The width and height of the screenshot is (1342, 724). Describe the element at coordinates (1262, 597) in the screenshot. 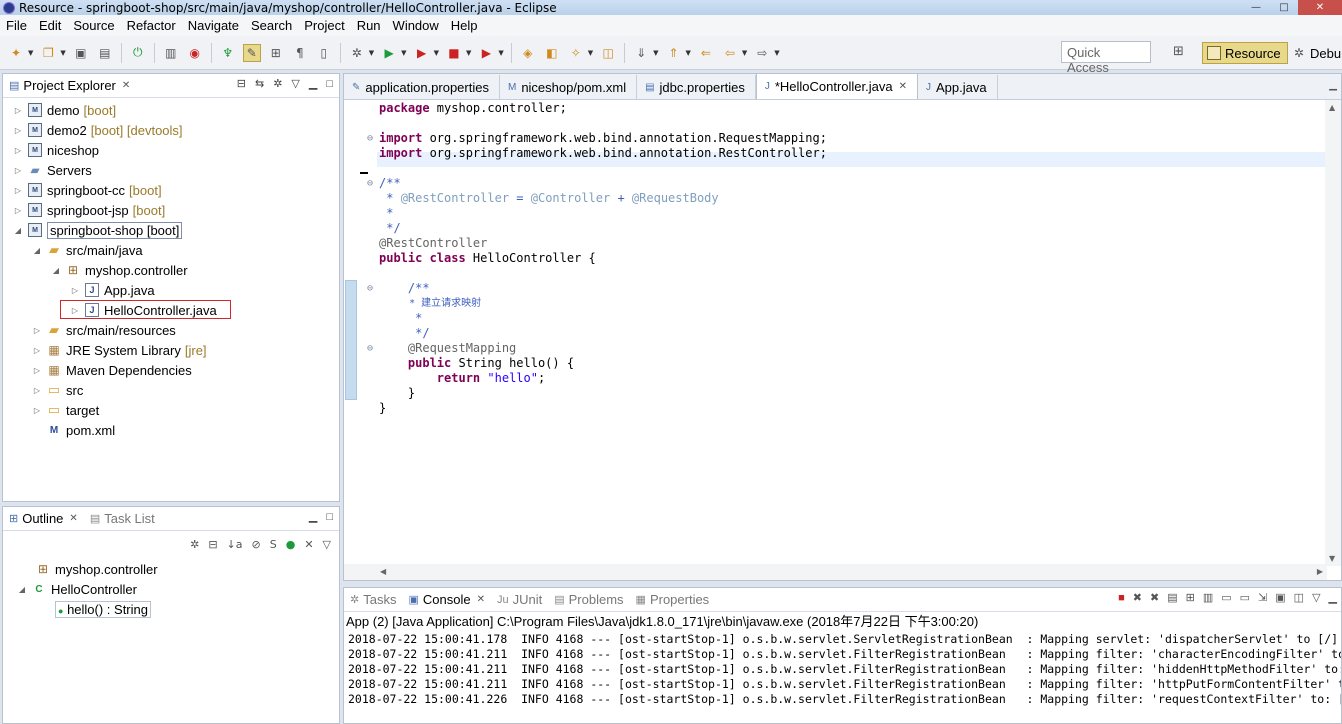

I see `pin-console-icon: ⇲` at that location.